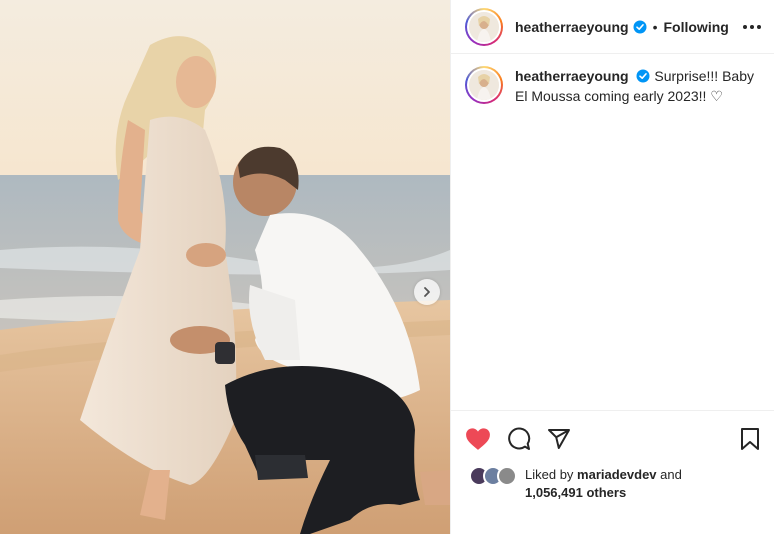 This screenshot has height=534, width=774. What do you see at coordinates (671, 474) in the screenshot?
I see `likes-join: and` at bounding box center [671, 474].